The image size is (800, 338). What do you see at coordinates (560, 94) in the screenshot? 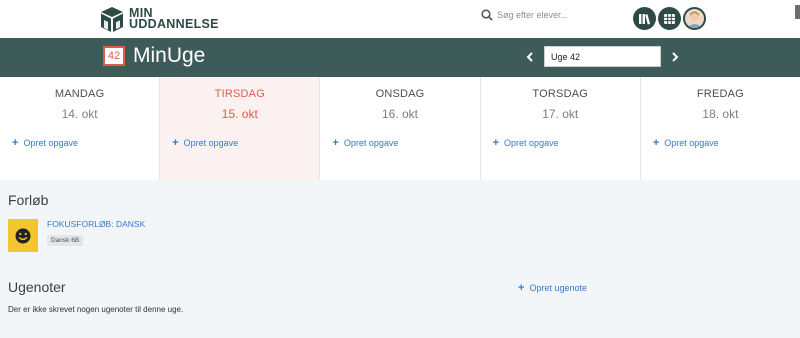
I see `day-name: TORSDAG` at bounding box center [560, 94].